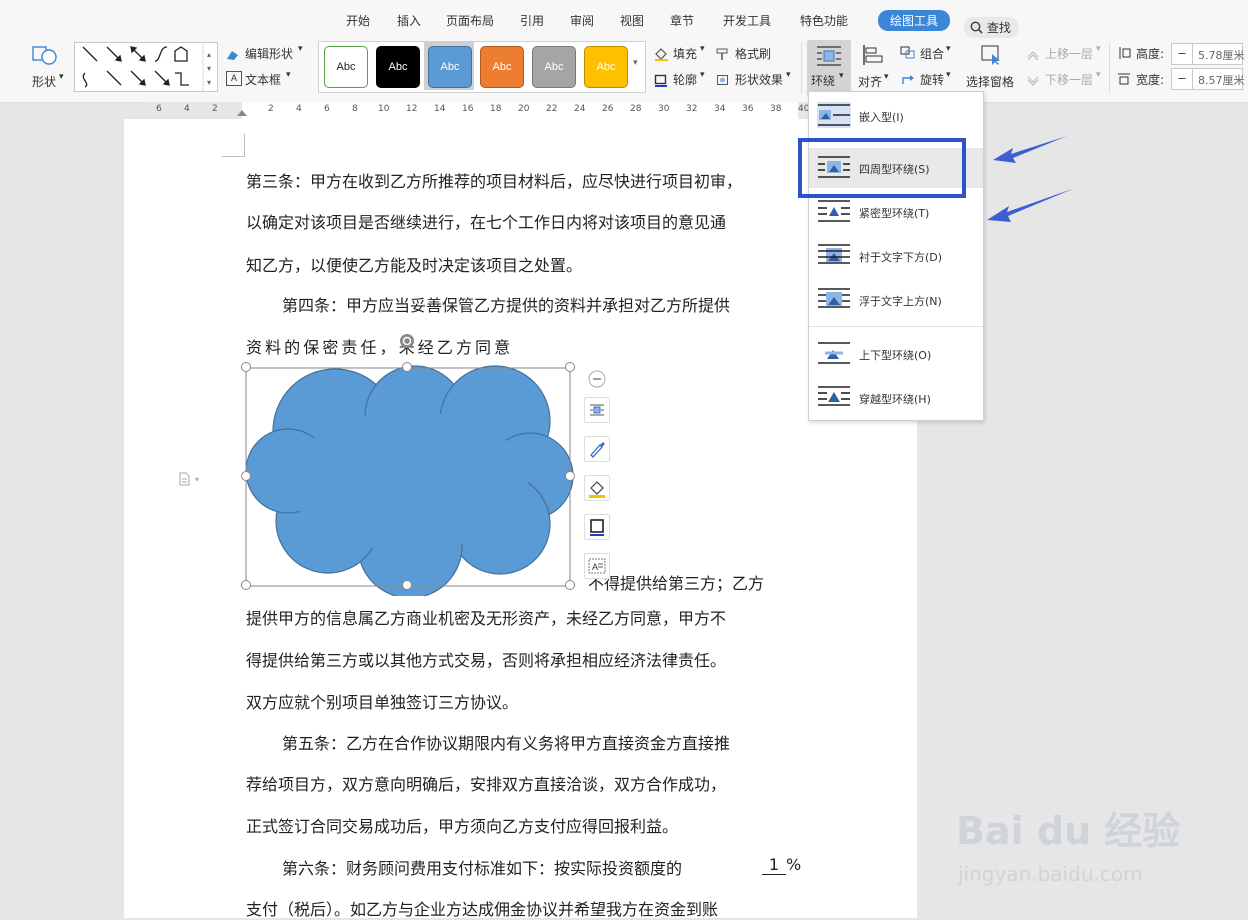  Describe the element at coordinates (412, 109) in the screenshot. I see `ruler-number: 12` at that location.